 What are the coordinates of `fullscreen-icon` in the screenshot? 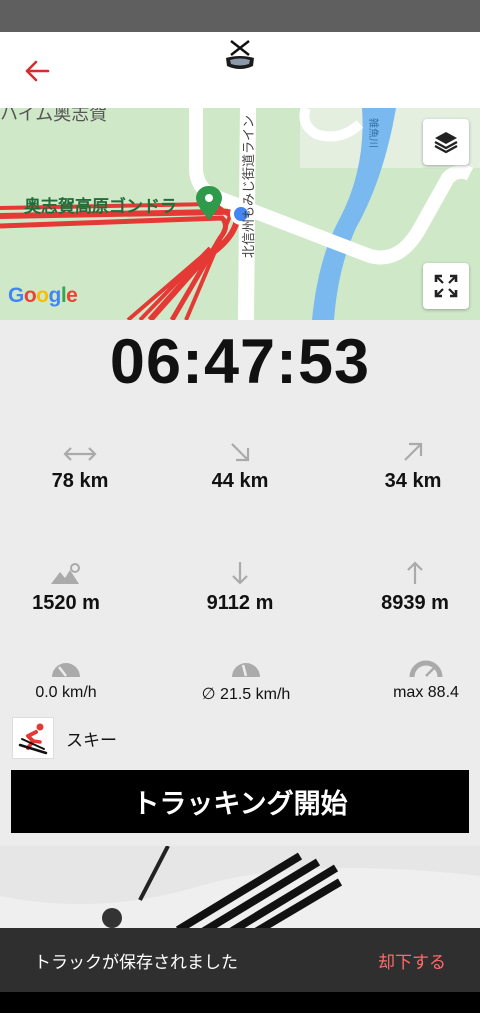 It's located at (446, 286).